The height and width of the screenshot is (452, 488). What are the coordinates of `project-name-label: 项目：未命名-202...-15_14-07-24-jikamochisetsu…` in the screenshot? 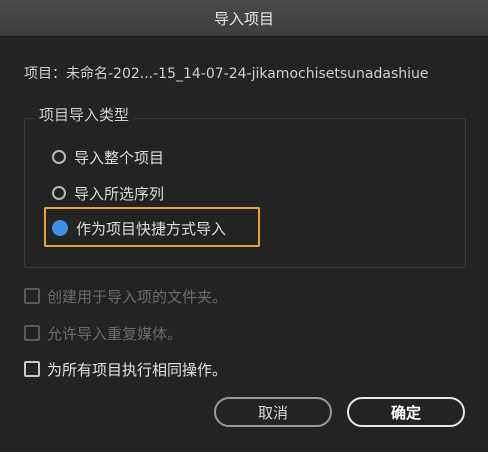 It's located at (226, 74).